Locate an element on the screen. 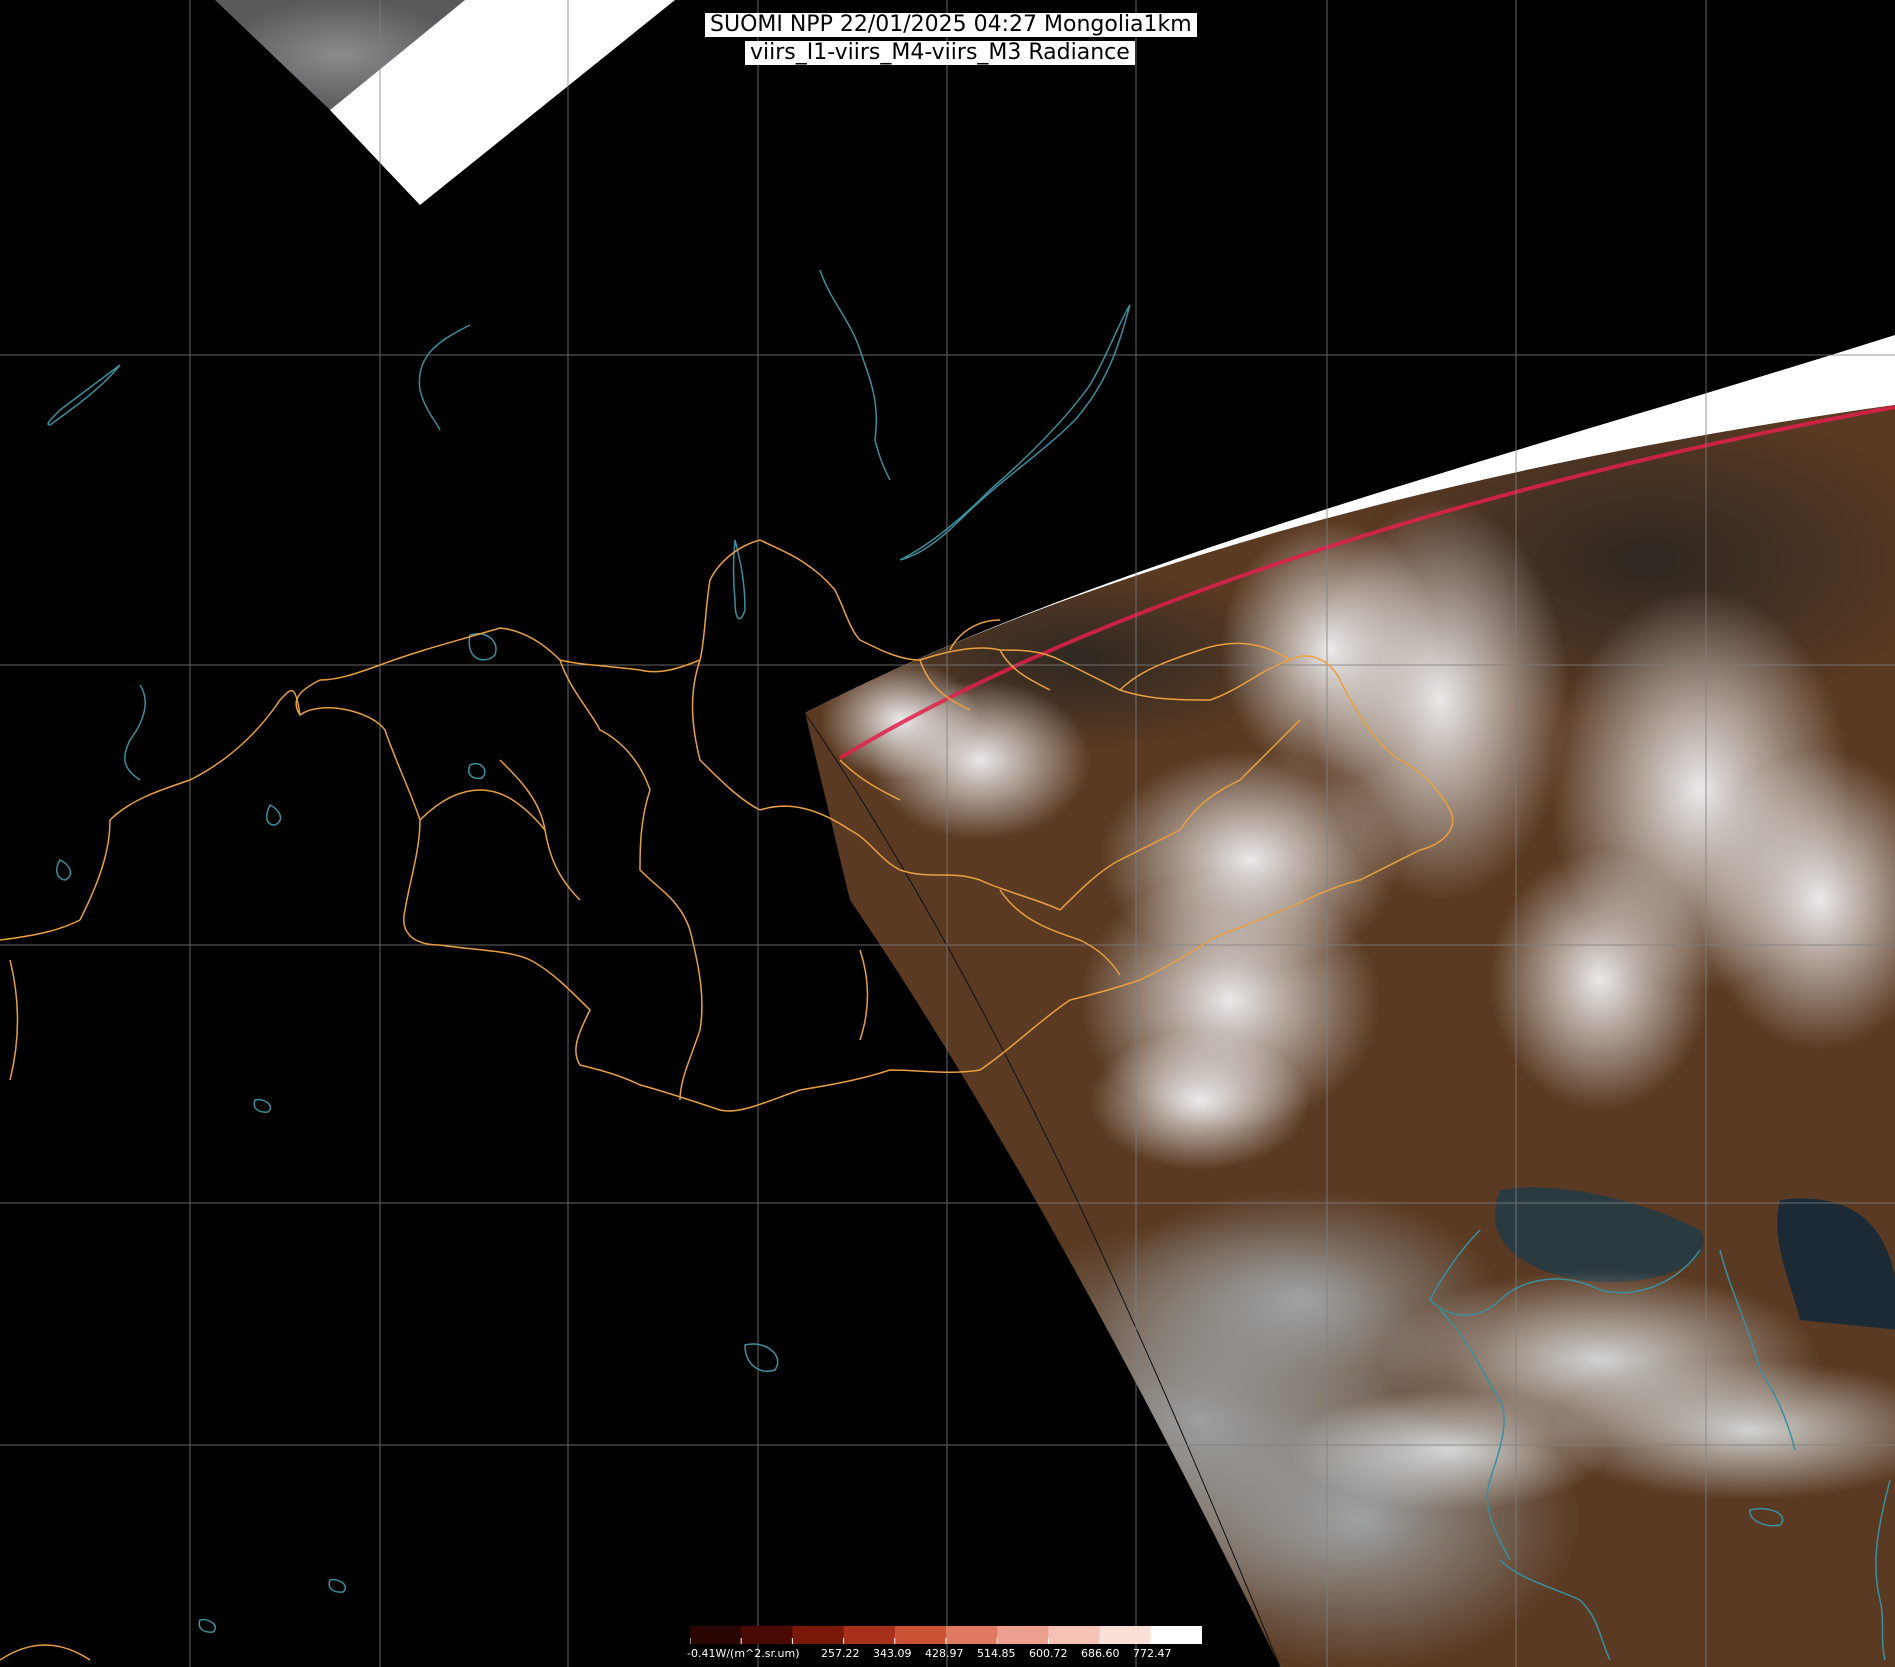 This screenshot has height=1667, width=1895. map-title-line-1: SUOMI NPP 22/01/2025 04:27 Mongolia1km is located at coordinates (951, 25).